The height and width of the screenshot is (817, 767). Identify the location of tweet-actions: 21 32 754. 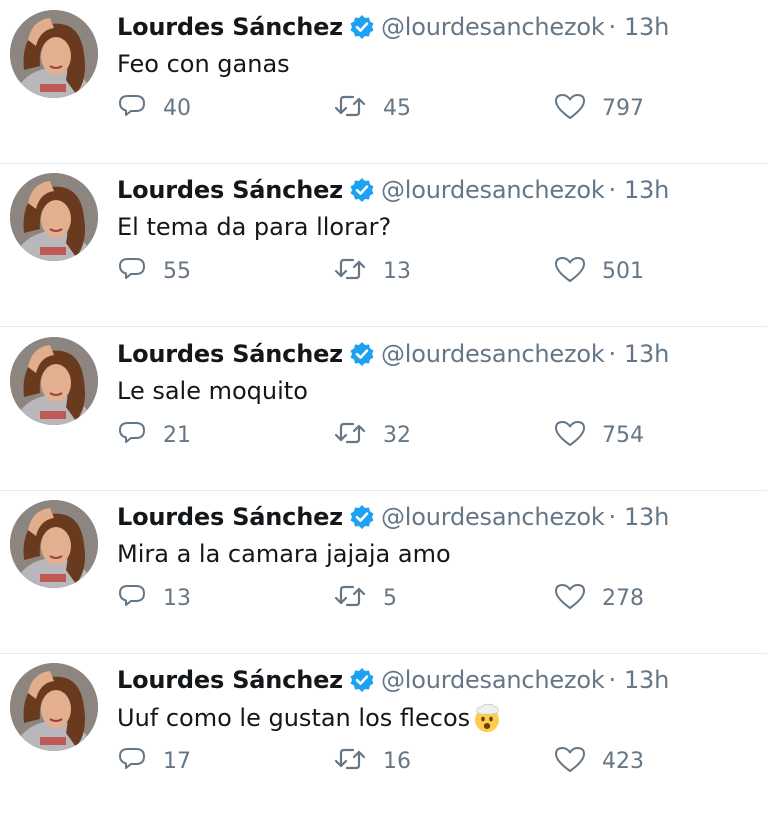
(417, 435).